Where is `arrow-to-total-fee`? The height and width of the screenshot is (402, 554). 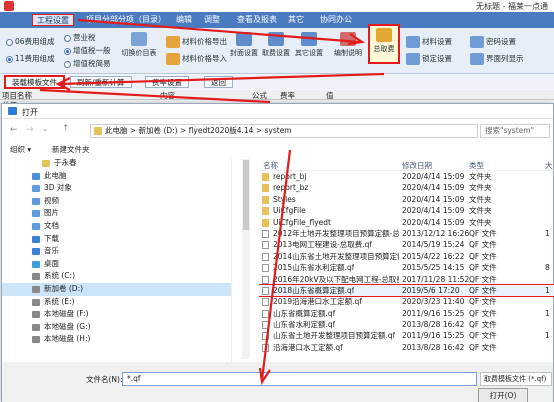
arrow-to-total-fee is located at coordinates (219, 31).